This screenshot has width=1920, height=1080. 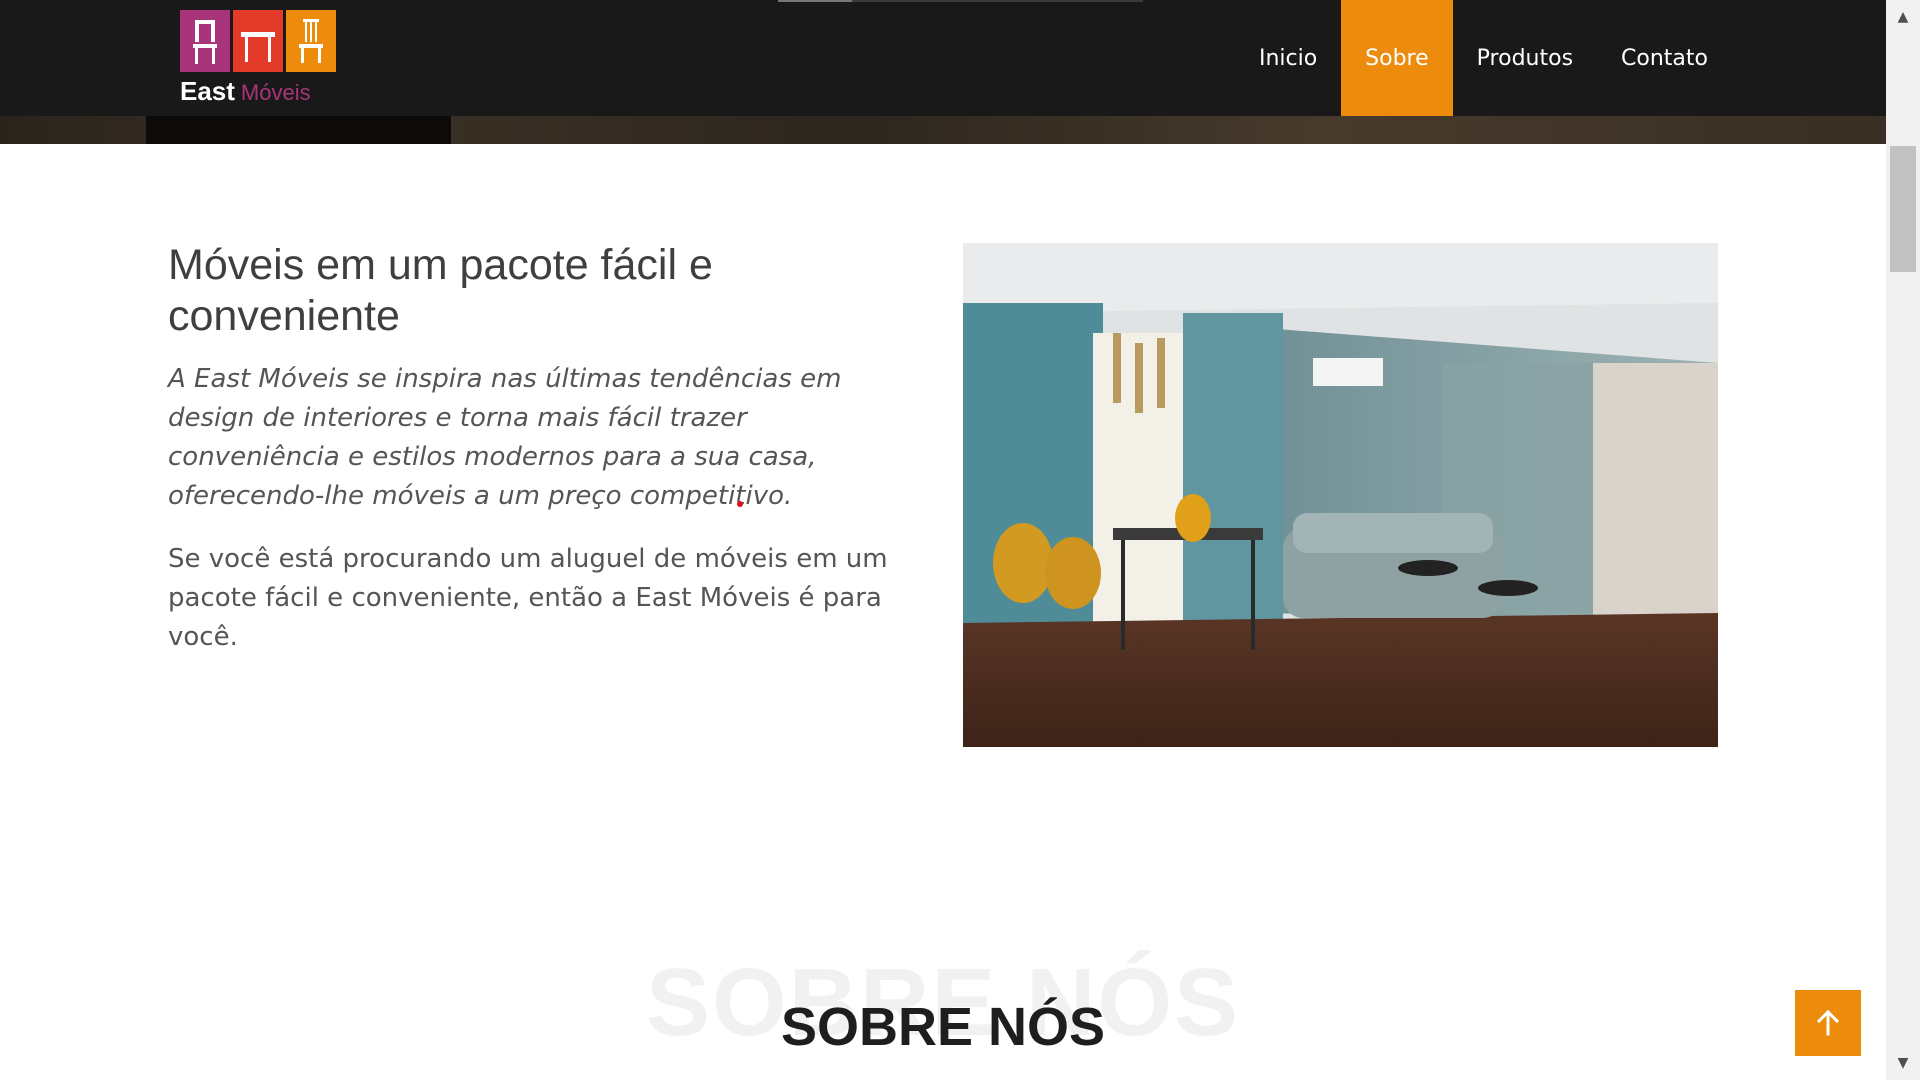 I want to click on back-to-top-button, so click(x=1828, y=1023).